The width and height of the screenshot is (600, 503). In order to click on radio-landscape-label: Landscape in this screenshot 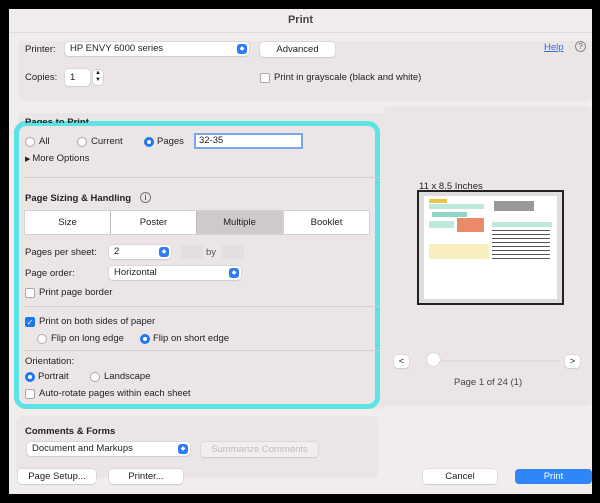, I will do `click(127, 376)`.